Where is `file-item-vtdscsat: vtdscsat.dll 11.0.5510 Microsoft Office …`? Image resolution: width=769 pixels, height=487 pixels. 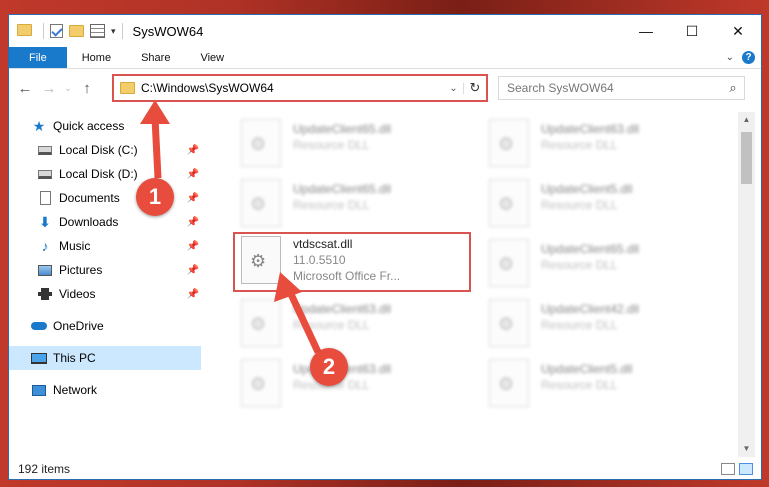
file-item-vtdscsat: vtdscsat.dll 11.0.5510 Microsoft Office … is located at coordinates (352, 262).